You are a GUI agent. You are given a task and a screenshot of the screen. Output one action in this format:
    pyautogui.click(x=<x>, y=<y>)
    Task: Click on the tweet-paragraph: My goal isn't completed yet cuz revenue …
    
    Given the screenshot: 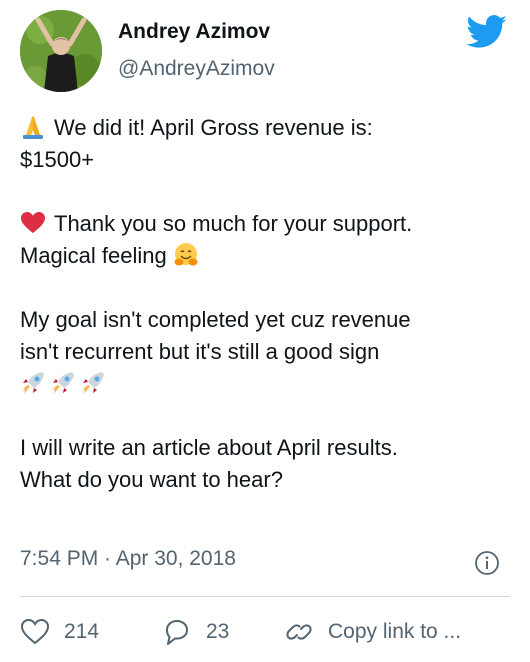 What is the action you would take?
    pyautogui.click(x=267, y=352)
    